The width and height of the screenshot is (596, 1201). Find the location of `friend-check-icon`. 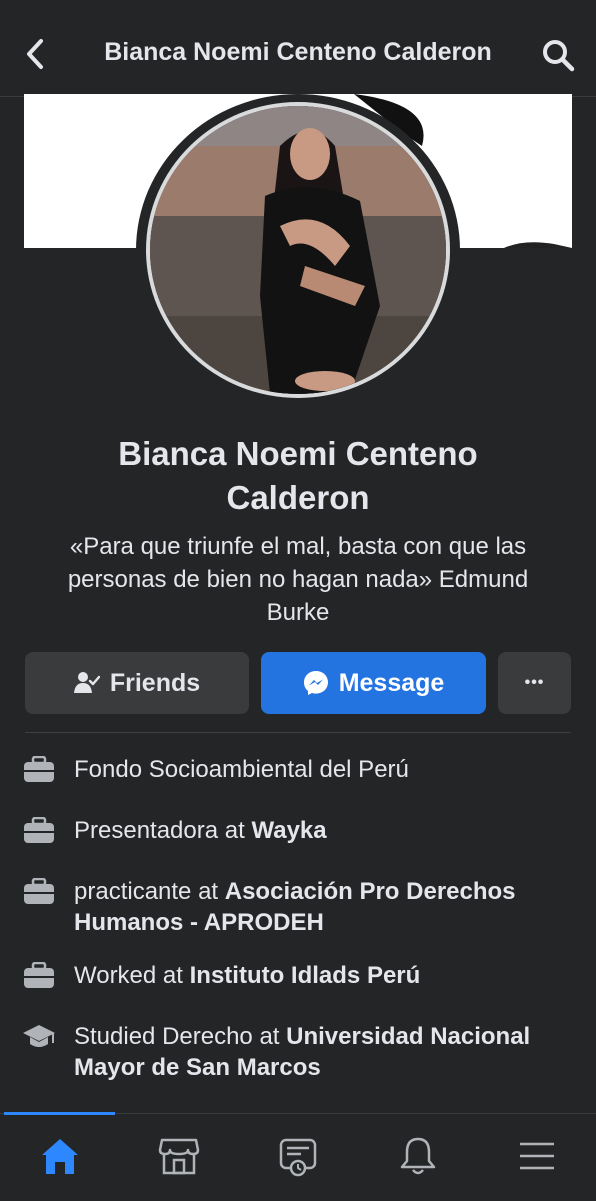

friend-check-icon is located at coordinates (86, 682).